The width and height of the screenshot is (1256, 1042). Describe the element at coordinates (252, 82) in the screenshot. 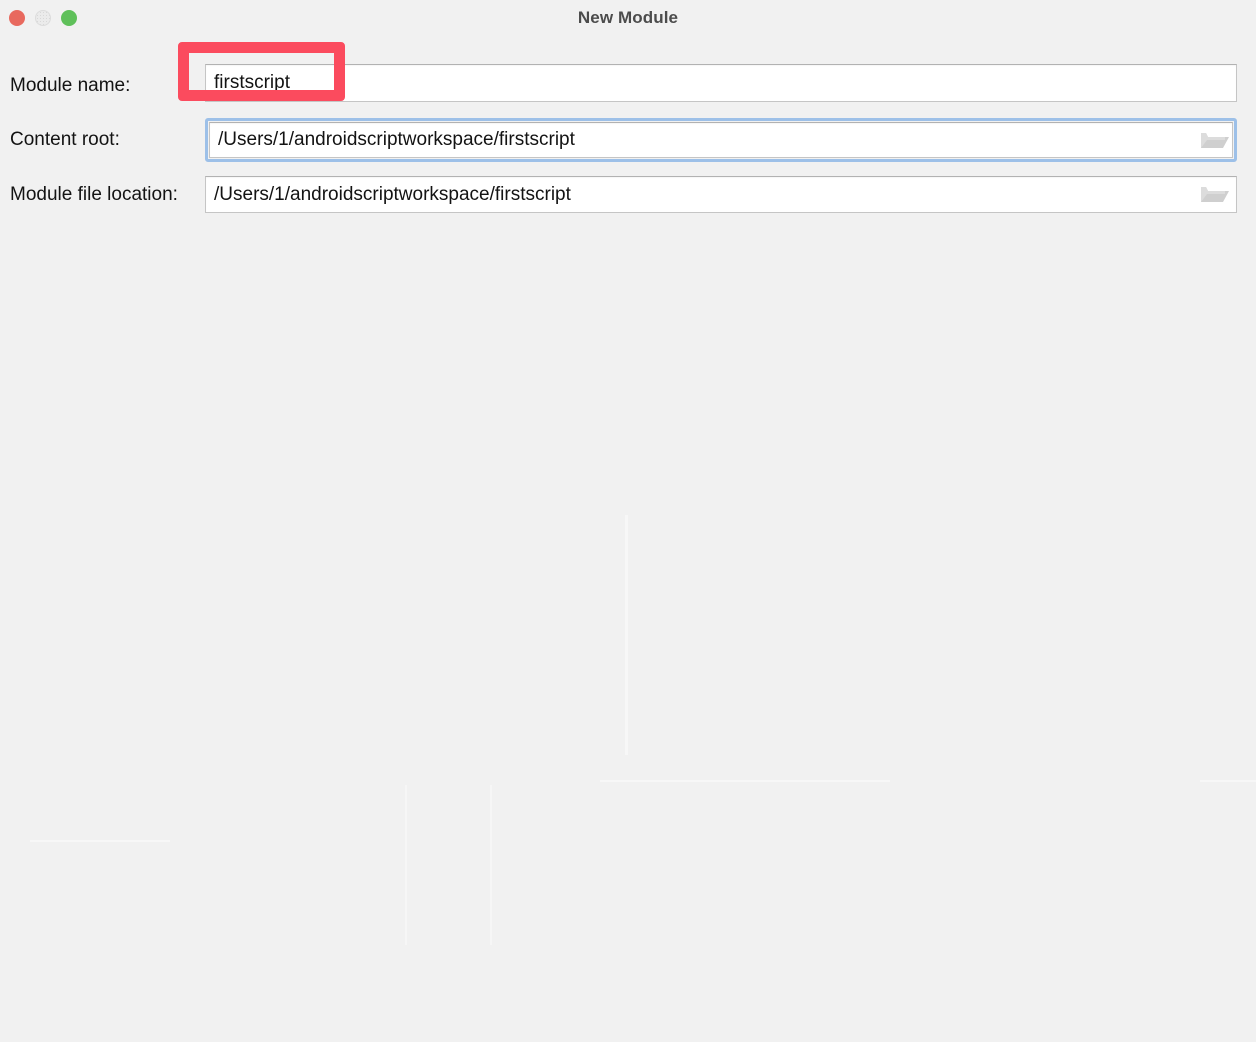

I see `module-name-value: firstscript` at that location.